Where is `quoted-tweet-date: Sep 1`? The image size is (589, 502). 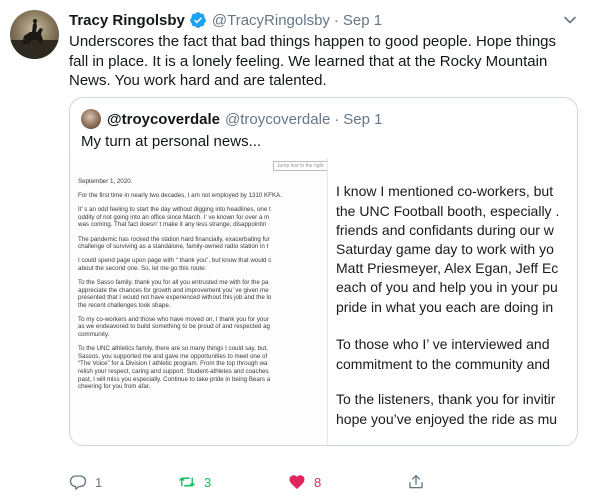 quoted-tweet-date: Sep 1 is located at coordinates (362, 119).